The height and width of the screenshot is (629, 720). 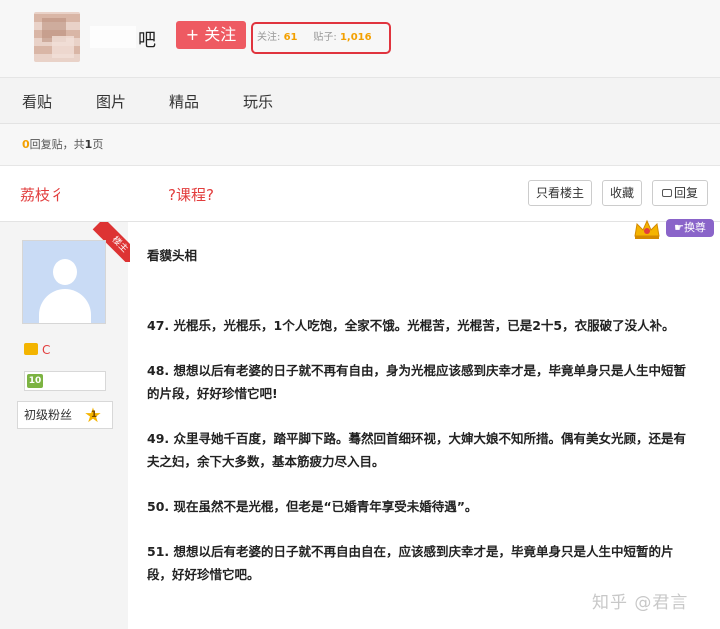 I want to click on crown-icon, so click(x=647, y=229).